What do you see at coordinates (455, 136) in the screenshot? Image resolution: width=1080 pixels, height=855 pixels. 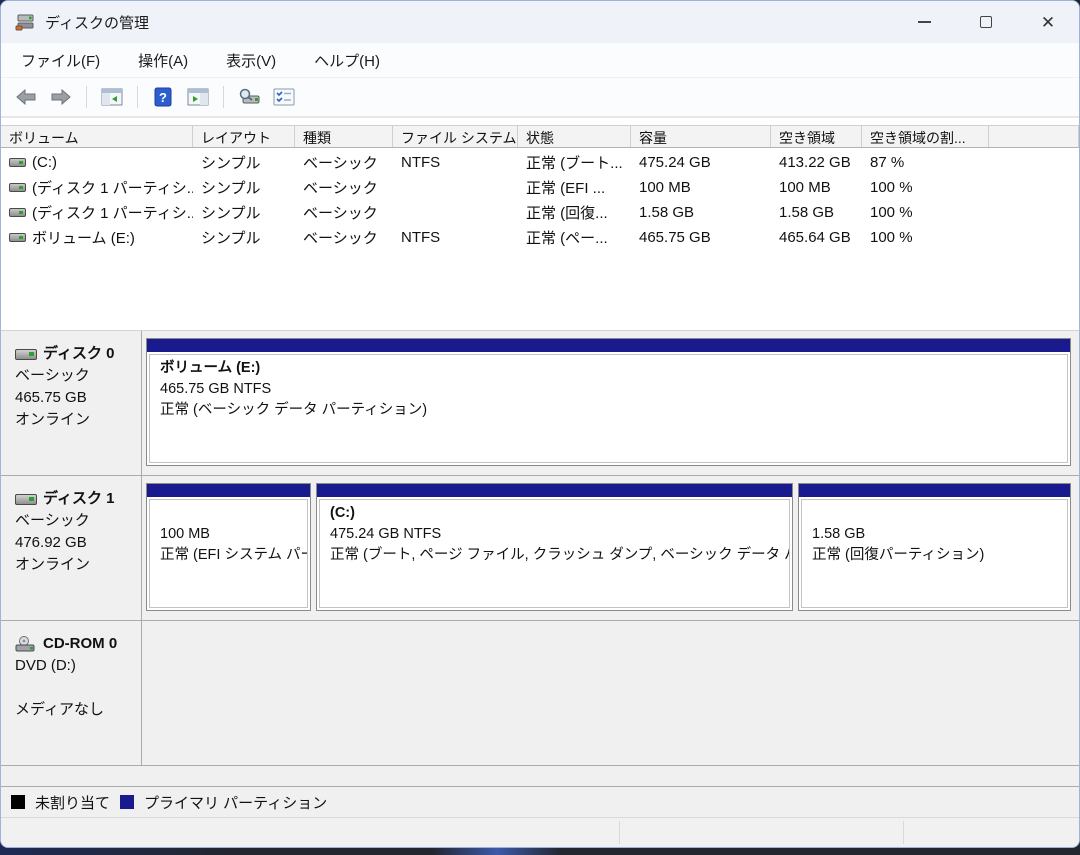 I see `col-filesystem: ファイル システム` at bounding box center [455, 136].